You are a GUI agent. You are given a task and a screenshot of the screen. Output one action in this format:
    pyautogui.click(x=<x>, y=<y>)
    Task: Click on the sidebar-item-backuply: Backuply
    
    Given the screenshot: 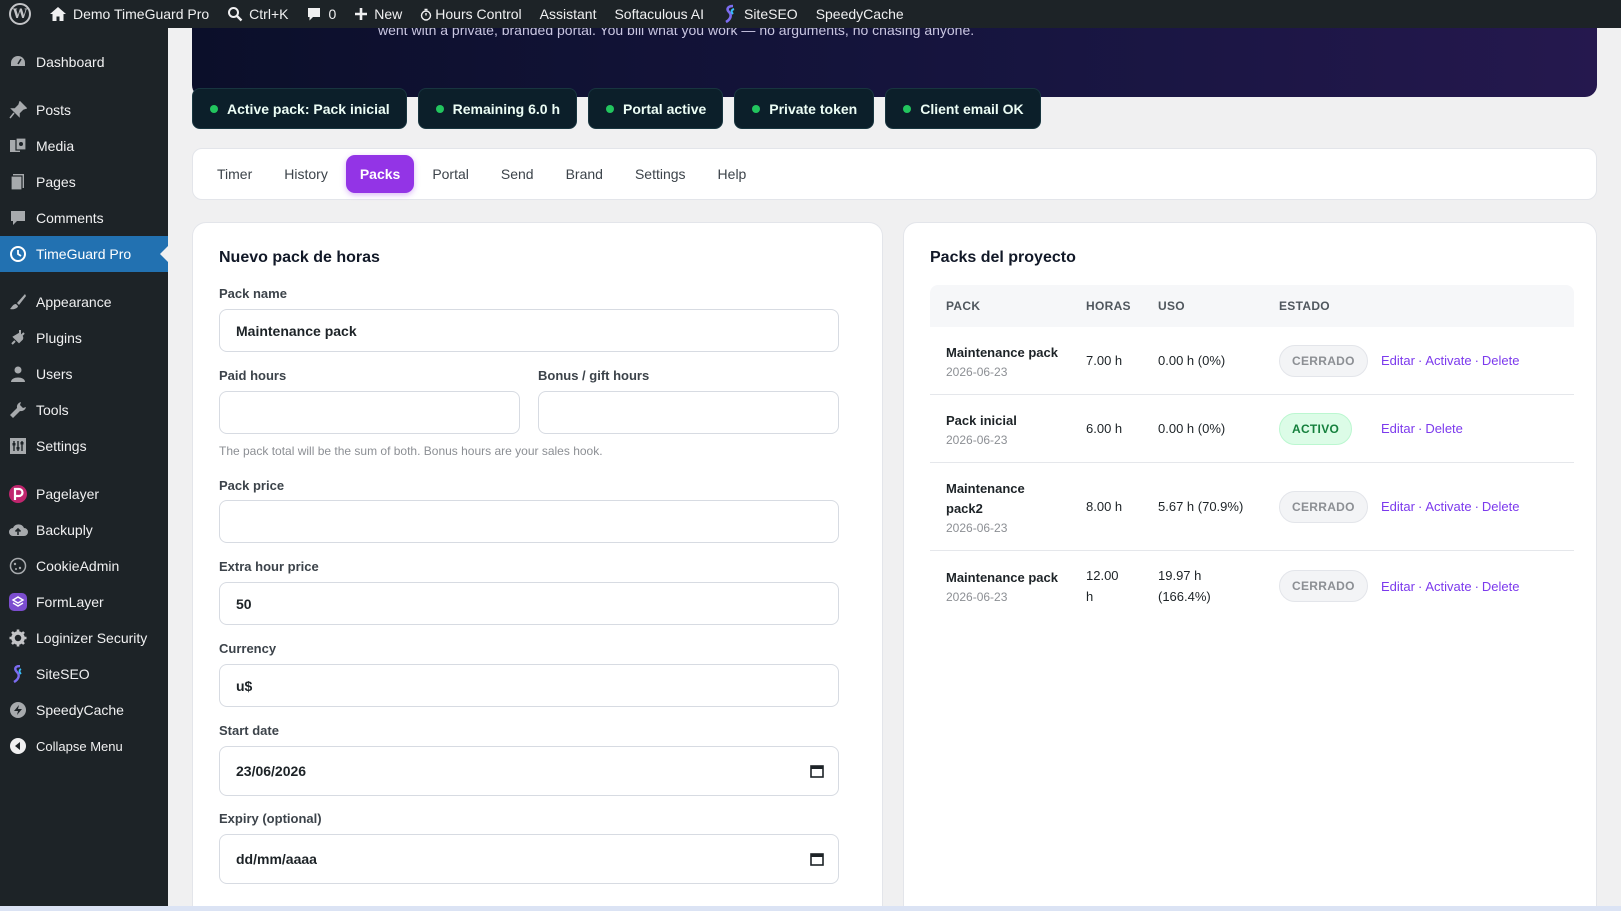 What is the action you would take?
    pyautogui.click(x=84, y=530)
    